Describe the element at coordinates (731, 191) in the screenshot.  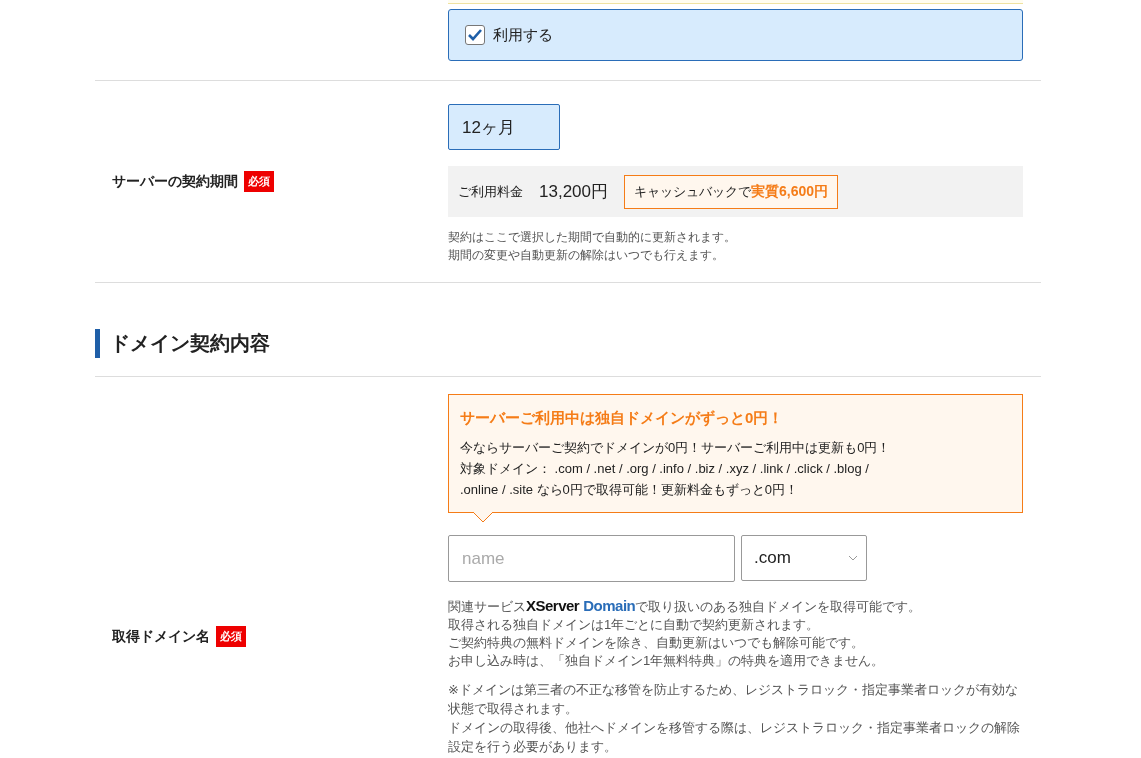
I see `cashback-badge: キャッシュバックで実質6,600円` at that location.